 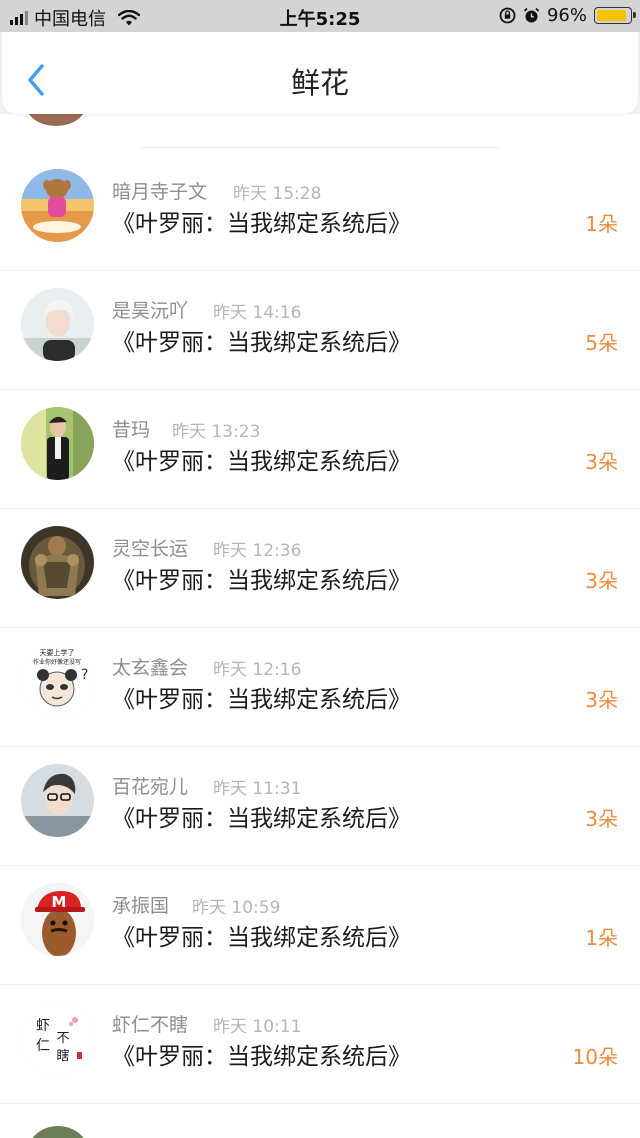 I want to click on list-item: 灵空长运 昨天 12:36 《叶罗丽：当我绑定系统后》 3朵, so click(x=320, y=568).